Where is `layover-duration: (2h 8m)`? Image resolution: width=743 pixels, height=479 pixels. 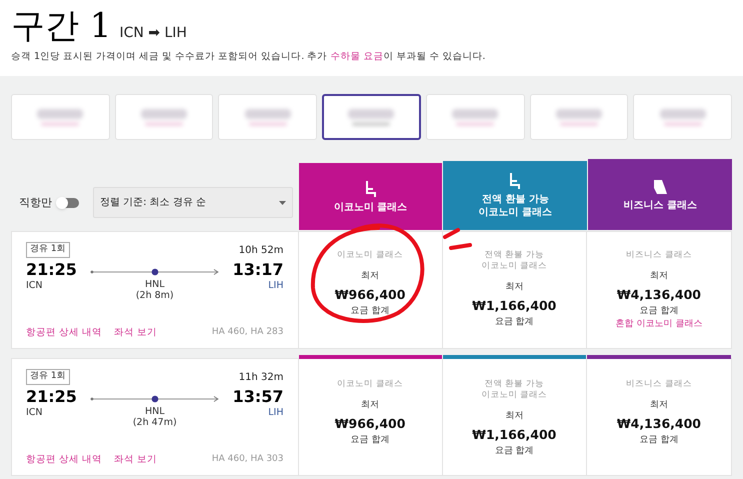
layover-duration: (2h 8m) is located at coordinates (155, 296).